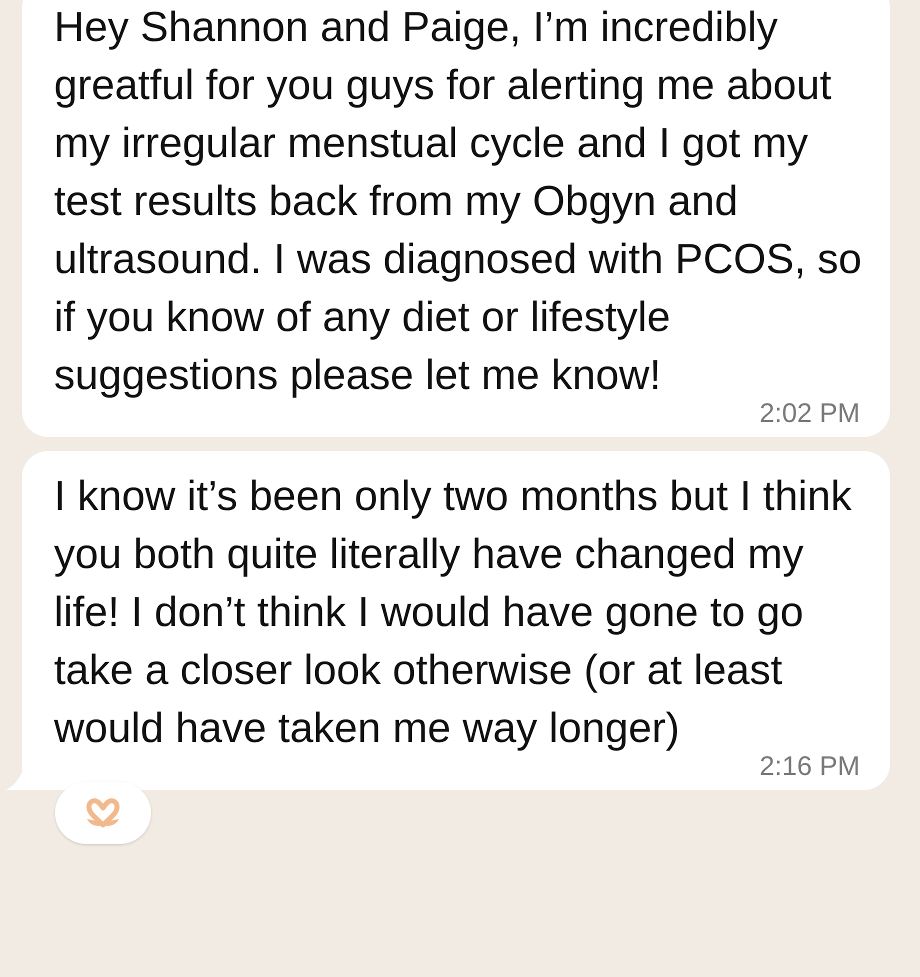 This screenshot has height=977, width=920. I want to click on message-time: 2:02 PM, so click(809, 413).